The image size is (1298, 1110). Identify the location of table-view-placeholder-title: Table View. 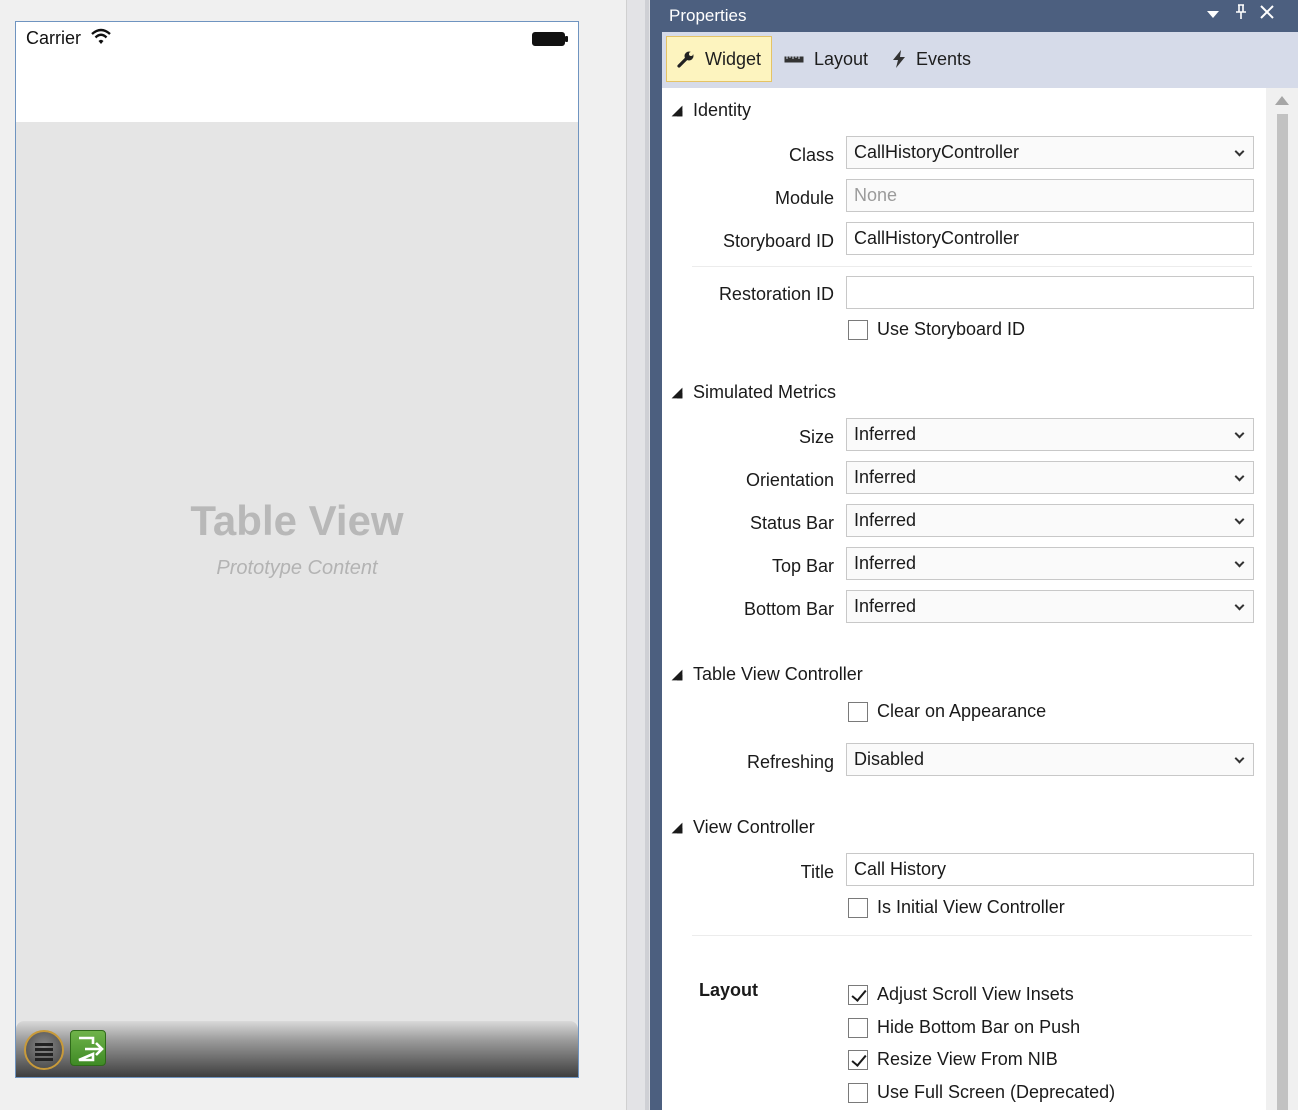
(297, 520).